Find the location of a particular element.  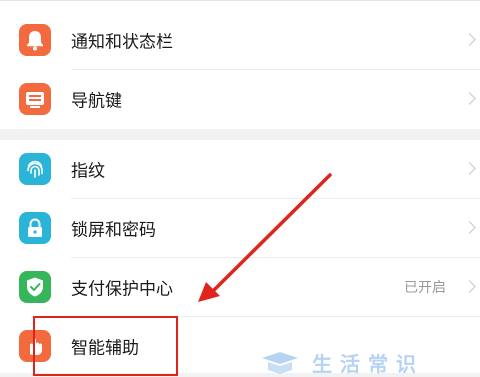

settings-item-label: 锁屏和密码 is located at coordinates (113, 230).